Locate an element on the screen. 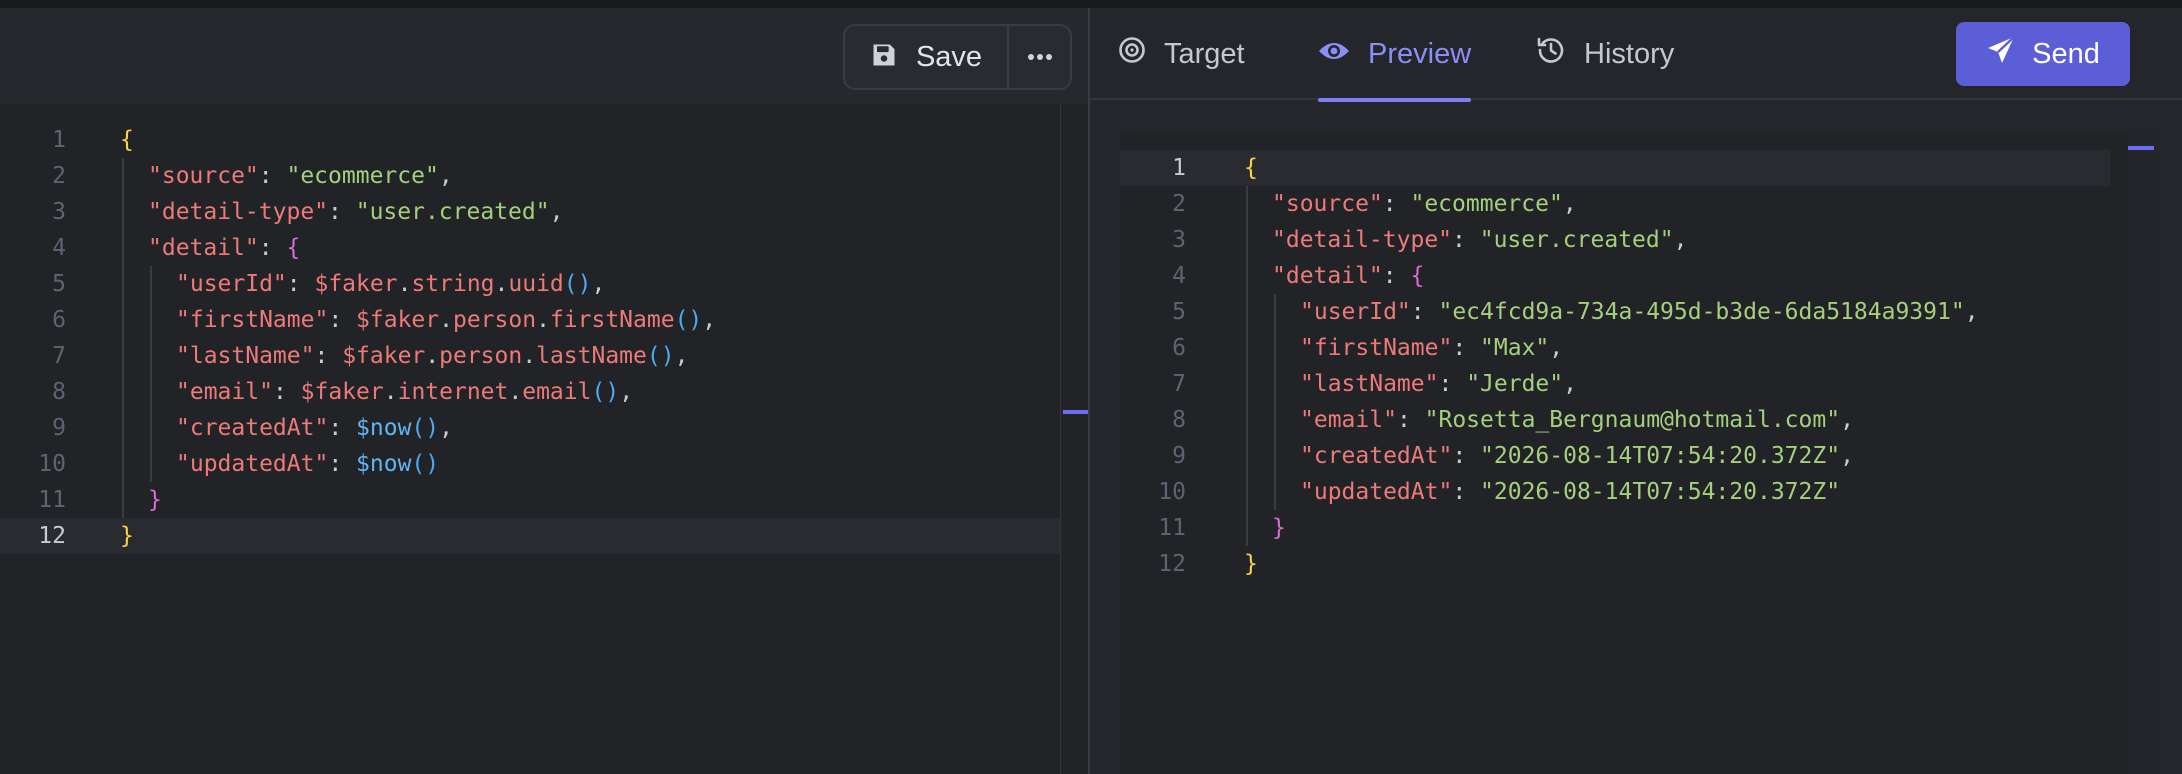 The width and height of the screenshot is (2182, 774). save-button: Save is located at coordinates (927, 57).